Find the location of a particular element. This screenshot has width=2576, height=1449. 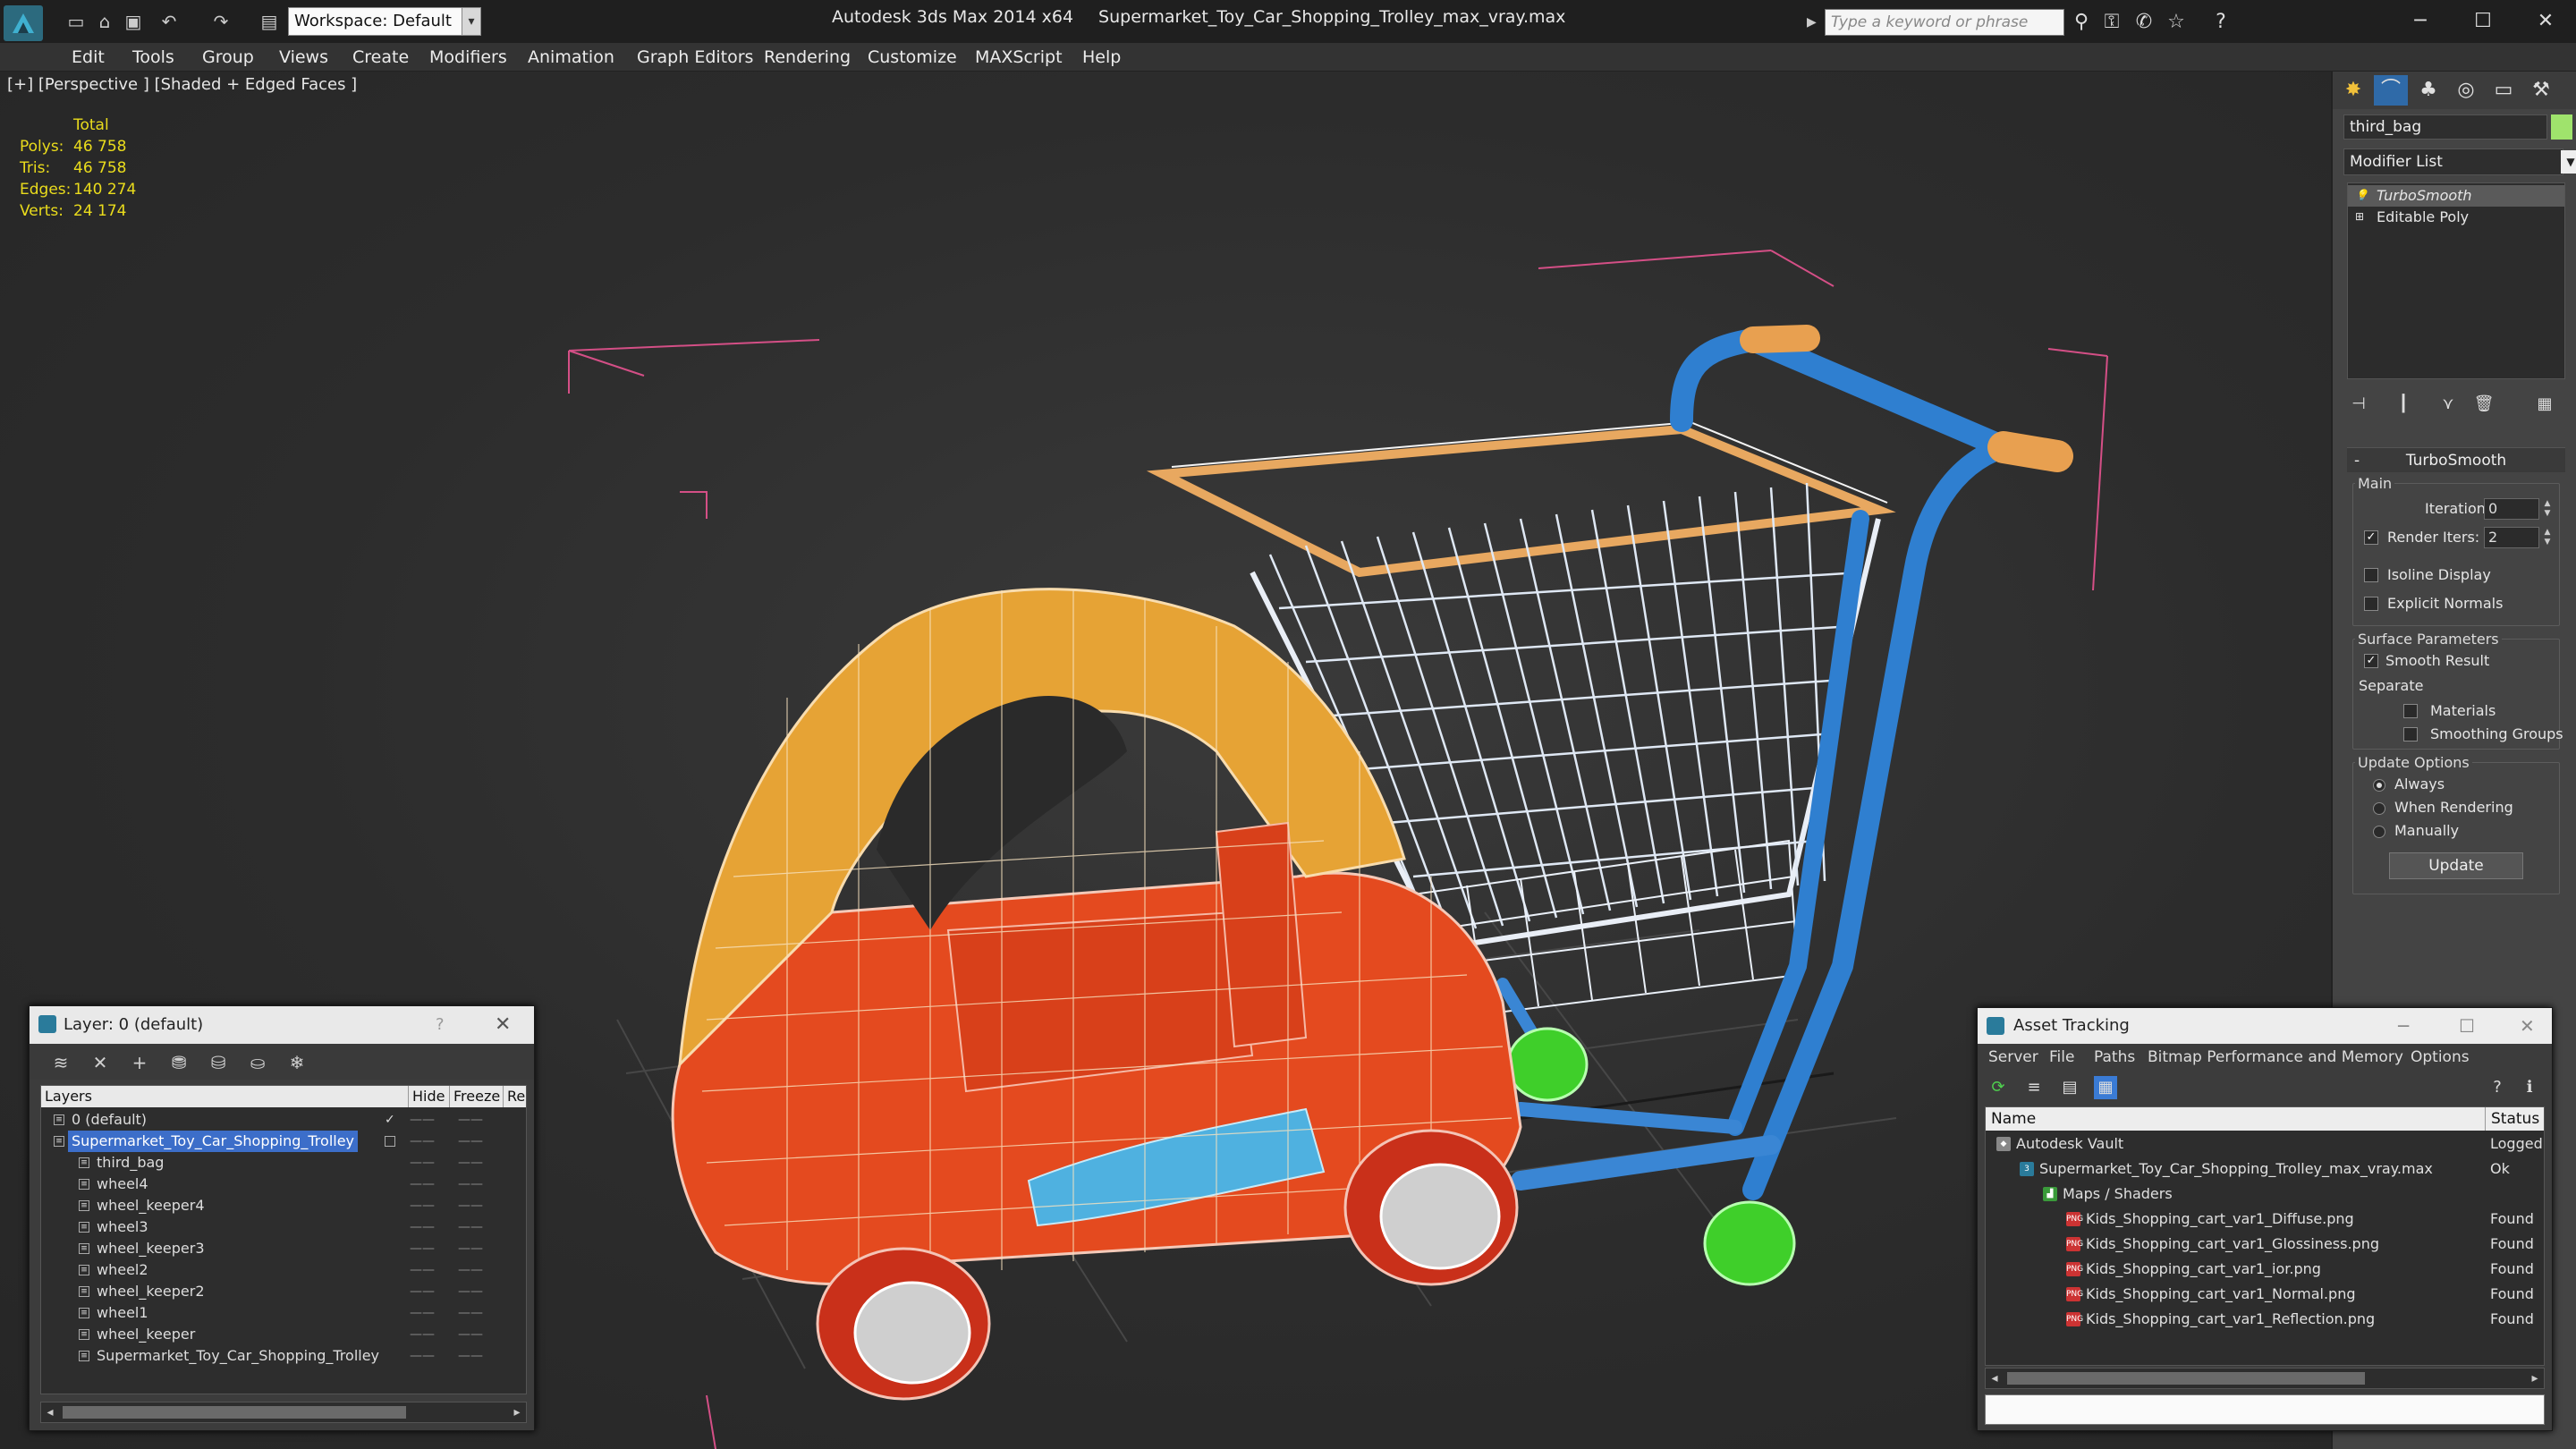

open-file-icon: ⌂ is located at coordinates (104, 21).